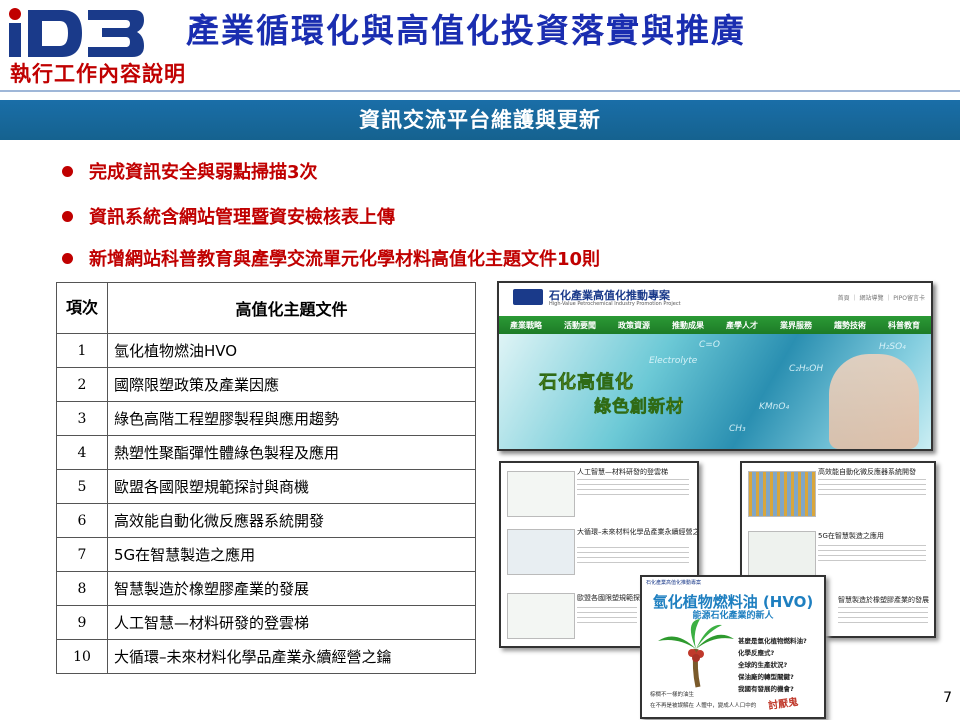 This screenshot has height=720, width=960. I want to click on table-row: 9 人工智慧—材料研發的登雲梯, so click(266, 622).